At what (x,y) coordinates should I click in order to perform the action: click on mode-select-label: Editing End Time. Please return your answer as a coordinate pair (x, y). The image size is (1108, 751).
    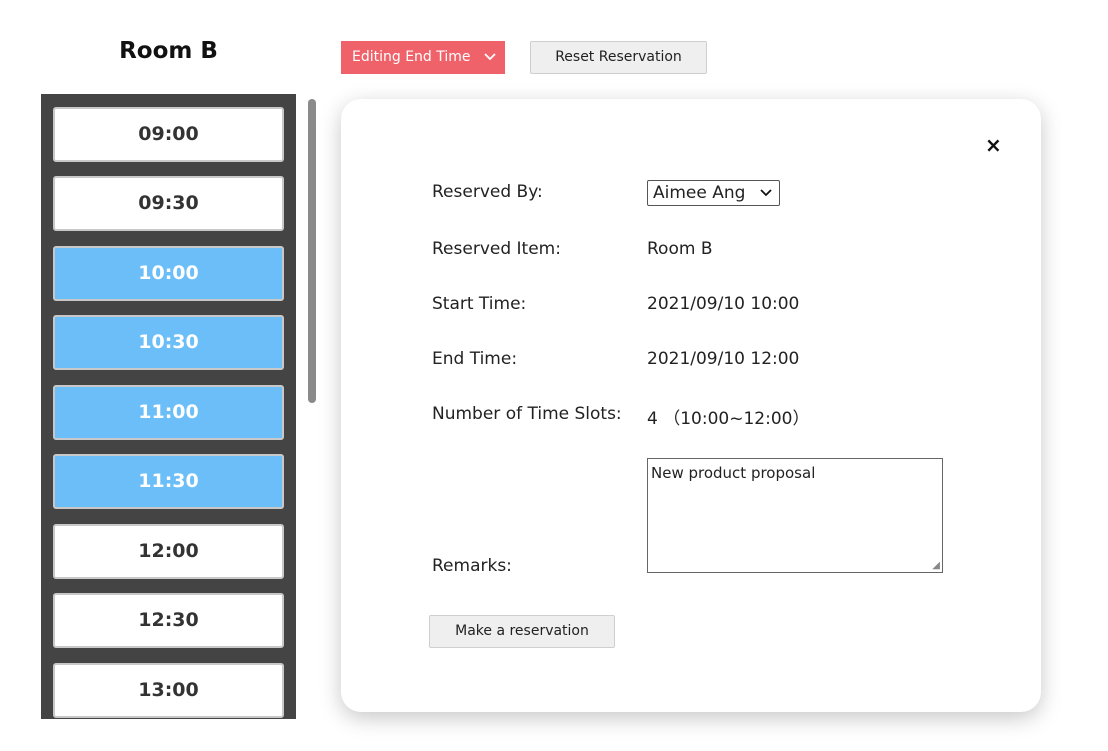
    Looking at the image, I should click on (411, 57).